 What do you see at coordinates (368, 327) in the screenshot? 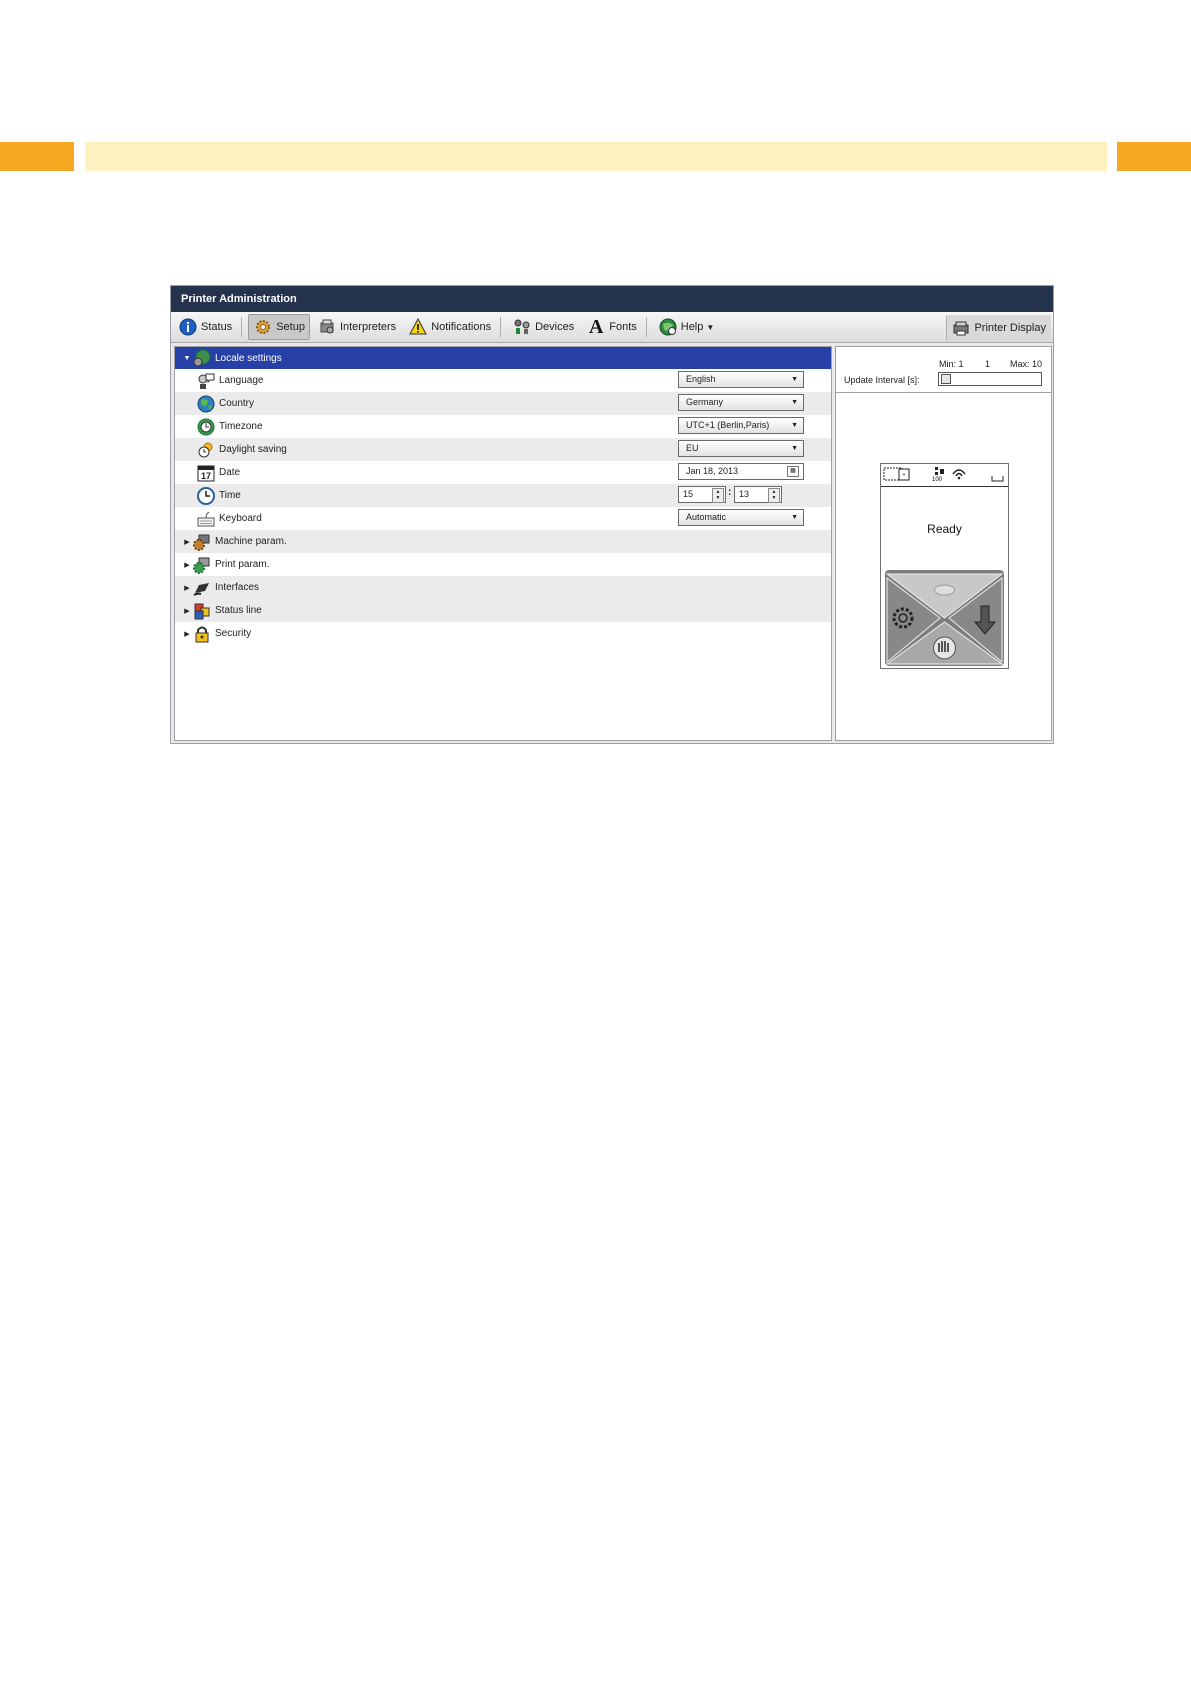
I see `interpreters-button-label: Interpreters` at bounding box center [368, 327].